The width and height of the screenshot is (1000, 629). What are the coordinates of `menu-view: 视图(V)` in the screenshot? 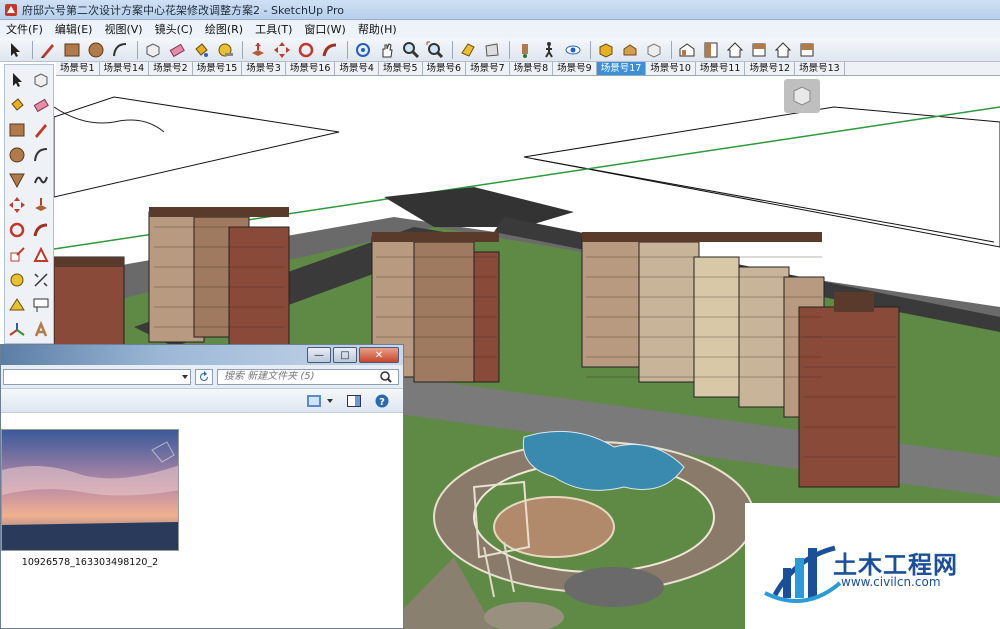 It's located at (123, 29).